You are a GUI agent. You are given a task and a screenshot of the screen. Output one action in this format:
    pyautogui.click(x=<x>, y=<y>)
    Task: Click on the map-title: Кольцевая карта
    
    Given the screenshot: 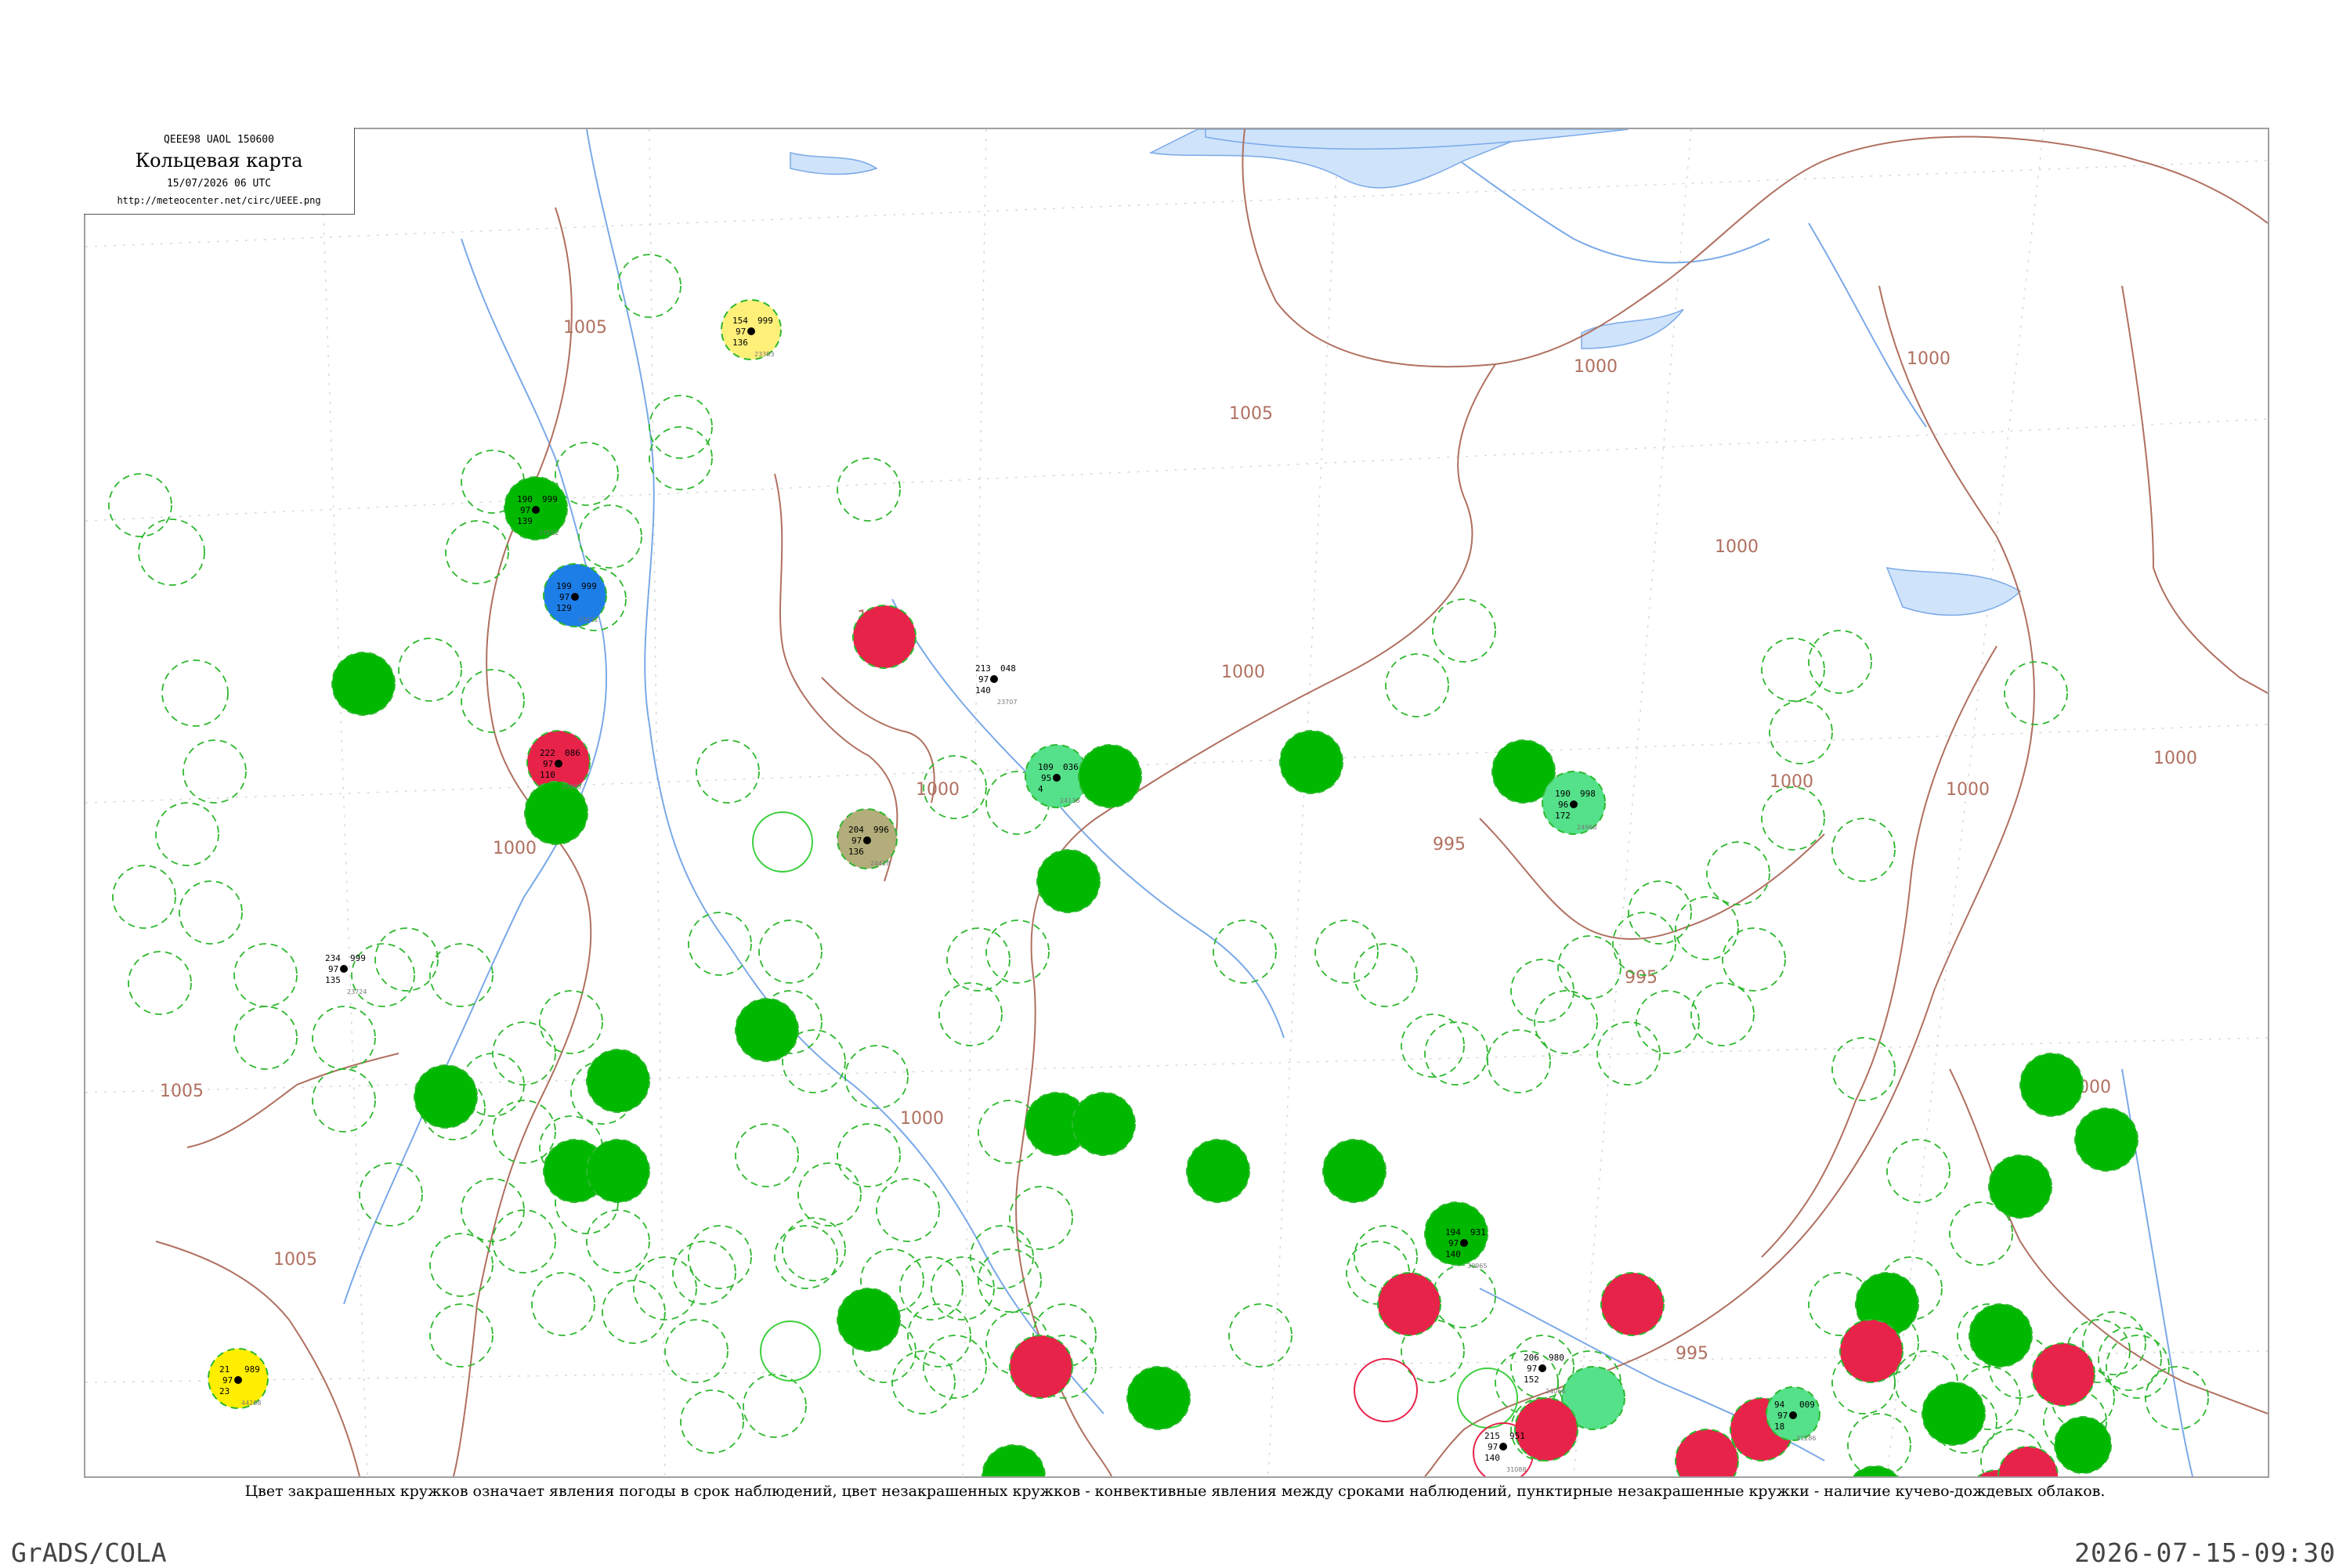 What is the action you would take?
    pyautogui.click(x=219, y=161)
    